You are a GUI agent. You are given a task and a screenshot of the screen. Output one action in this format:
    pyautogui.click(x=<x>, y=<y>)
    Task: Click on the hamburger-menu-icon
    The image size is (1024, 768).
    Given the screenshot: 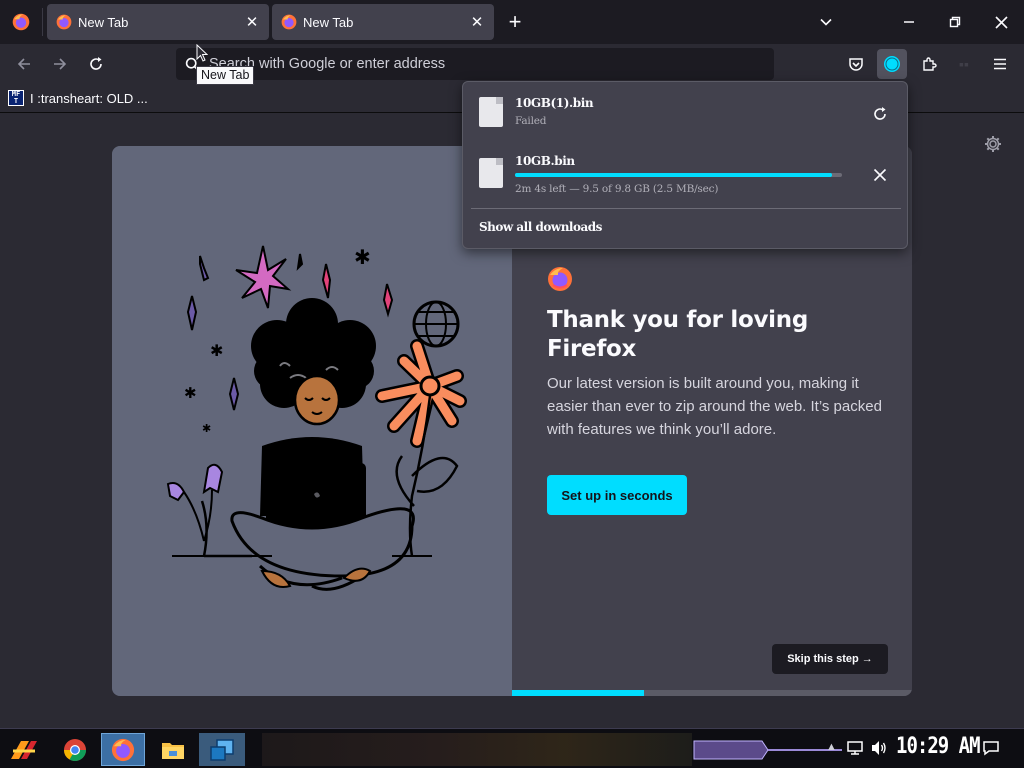 What is the action you would take?
    pyautogui.click(x=1000, y=64)
    